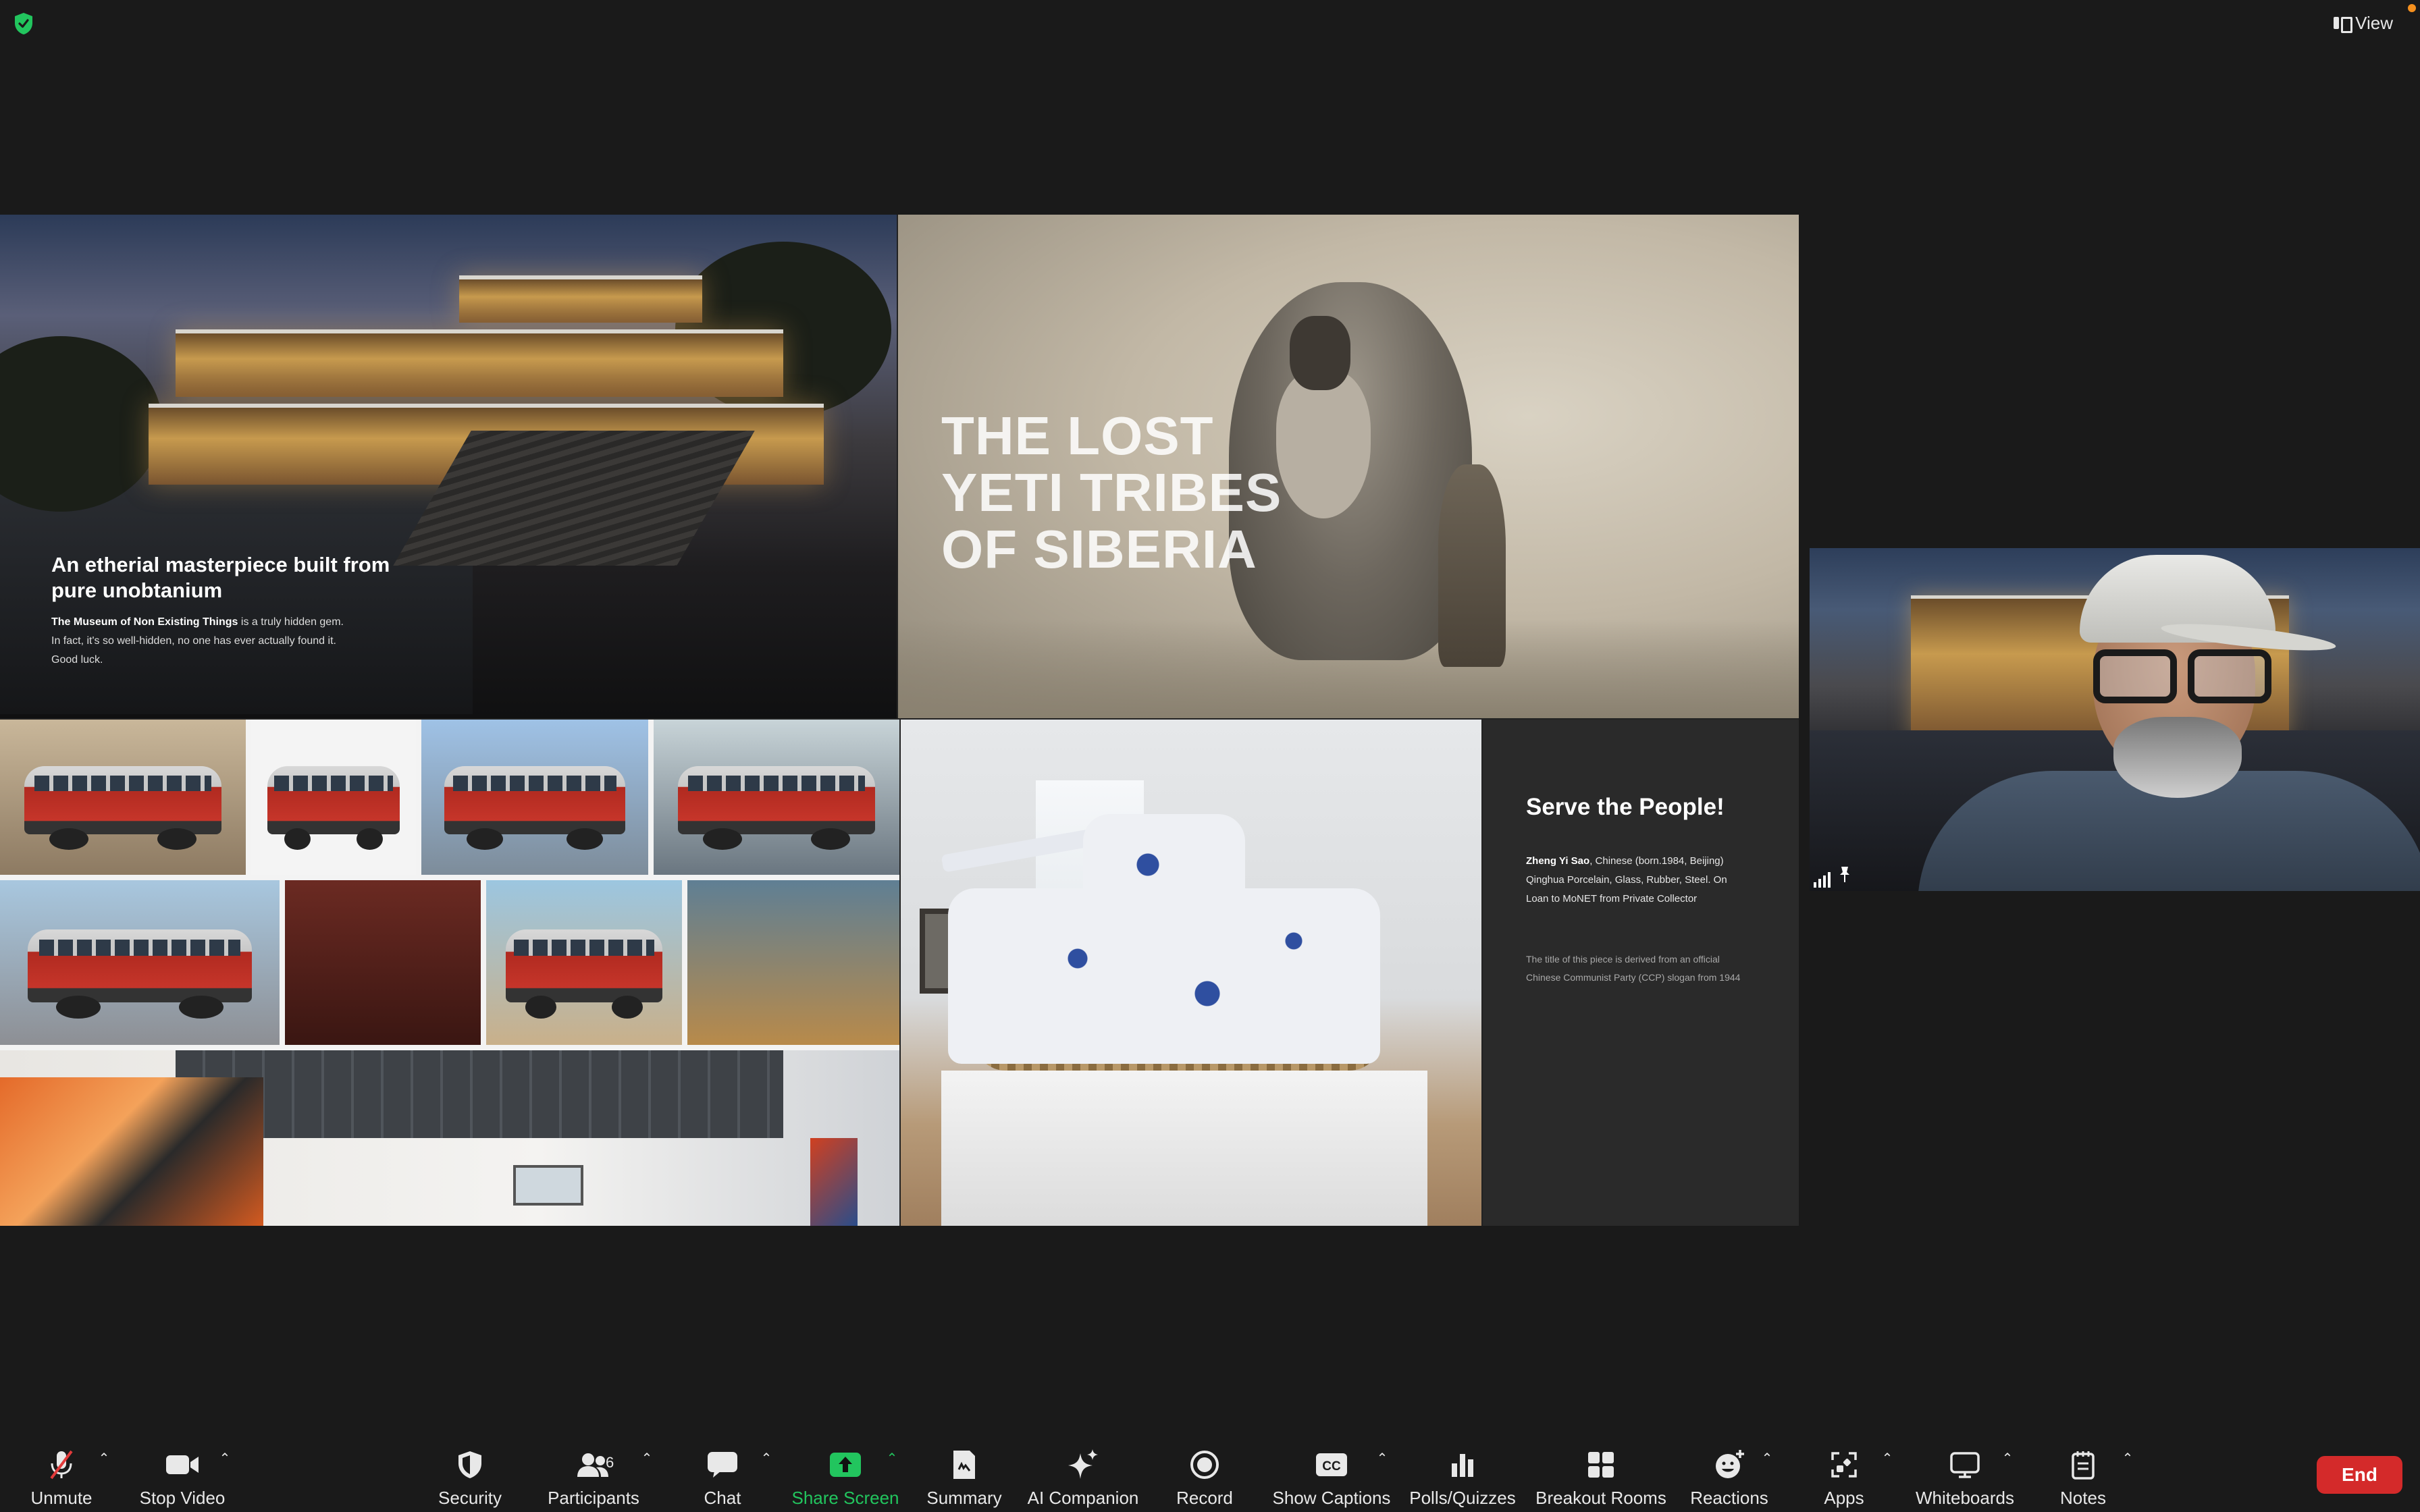 The width and height of the screenshot is (2420, 1512). I want to click on breakout-rooms-button: Breakout Rooms, so click(1600, 1475).